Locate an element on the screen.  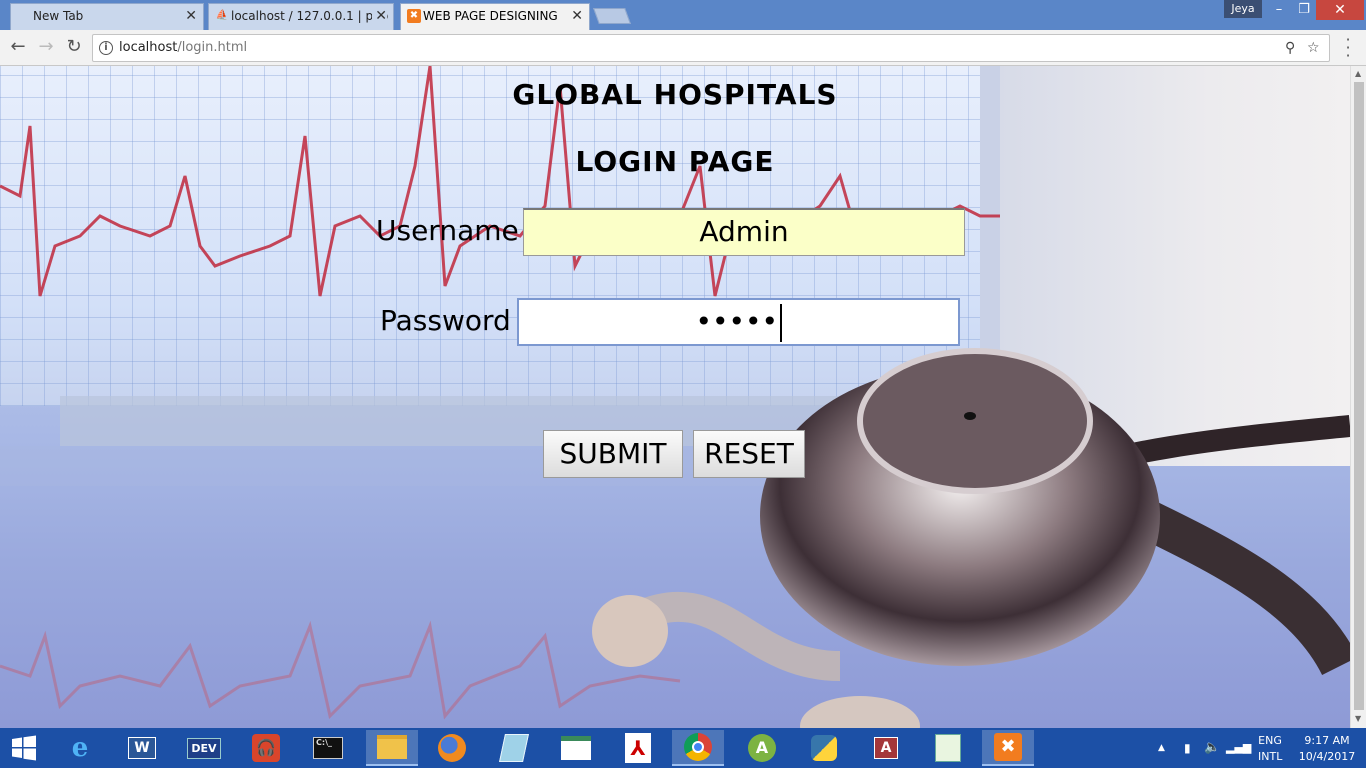
scroll-up-icon: ▲ is located at coordinates (1358, 73).